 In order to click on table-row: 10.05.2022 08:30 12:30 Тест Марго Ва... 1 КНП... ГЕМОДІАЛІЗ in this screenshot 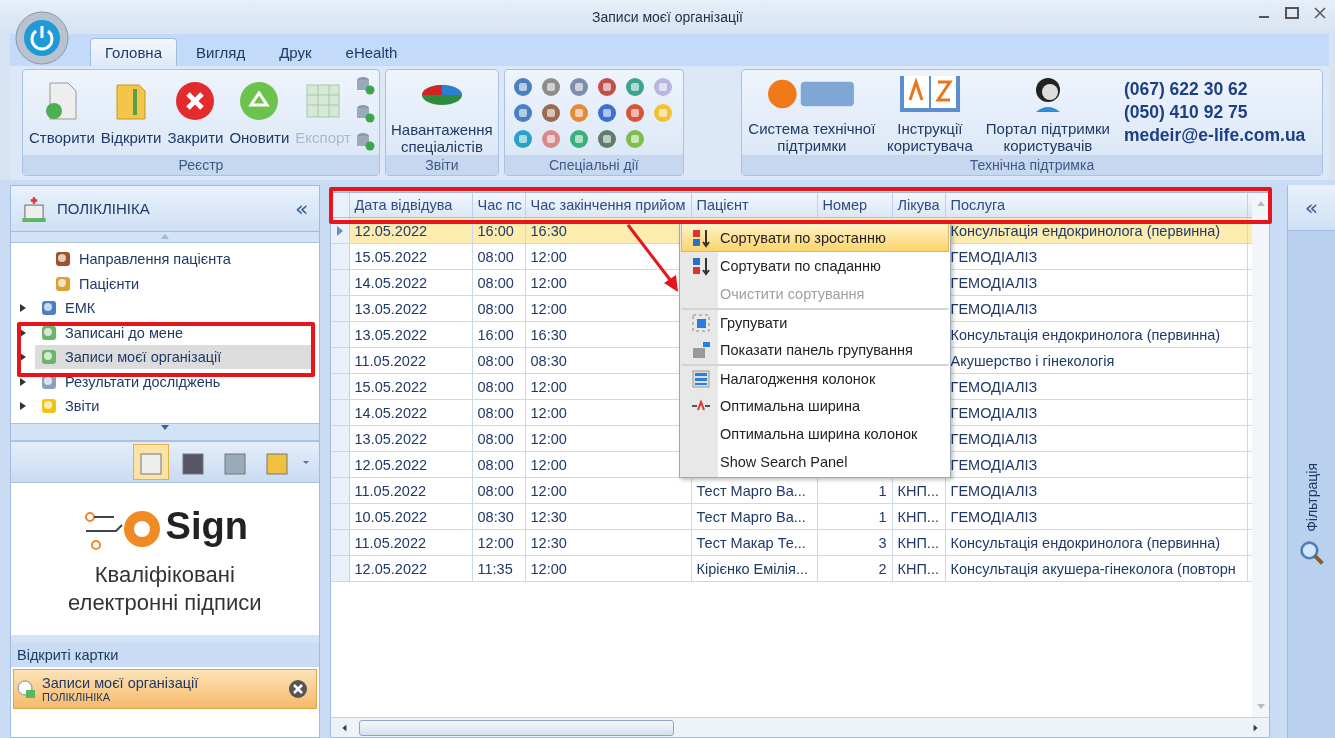, I will do `click(791, 517)`.